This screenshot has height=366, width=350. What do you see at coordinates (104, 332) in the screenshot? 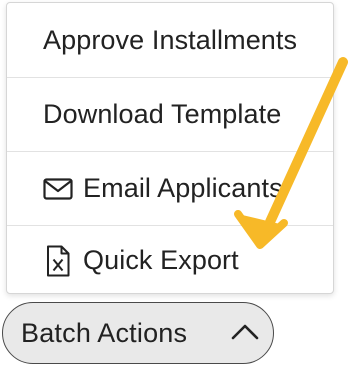
I see `batch-actions-label: Batch Actions` at bounding box center [104, 332].